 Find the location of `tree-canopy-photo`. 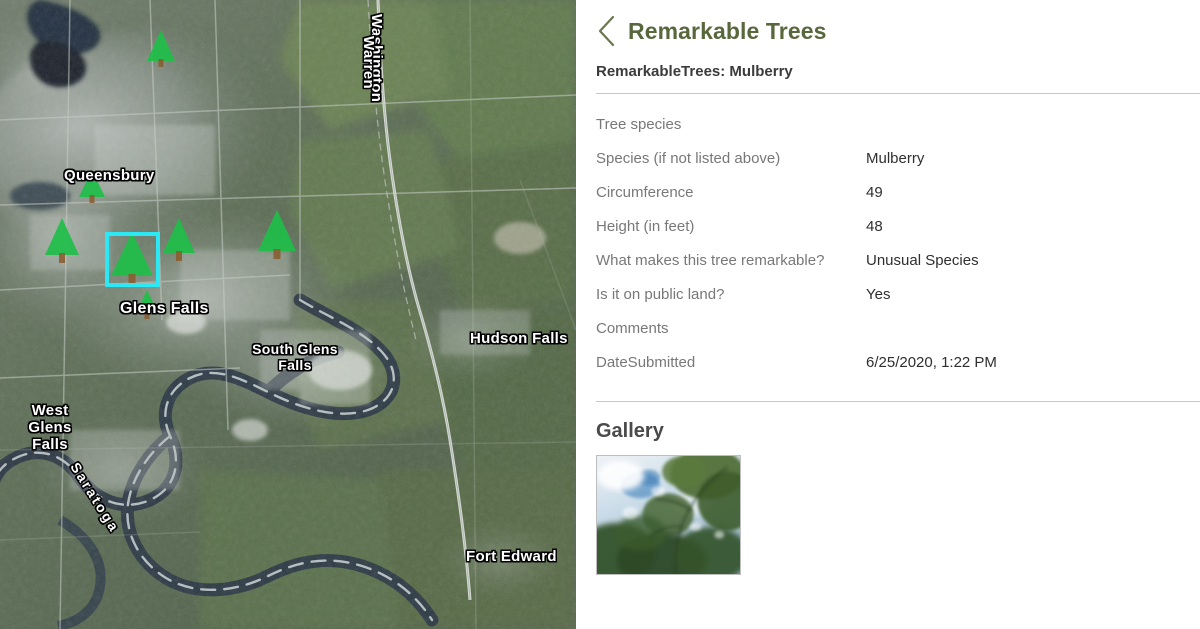

tree-canopy-photo is located at coordinates (668, 515).